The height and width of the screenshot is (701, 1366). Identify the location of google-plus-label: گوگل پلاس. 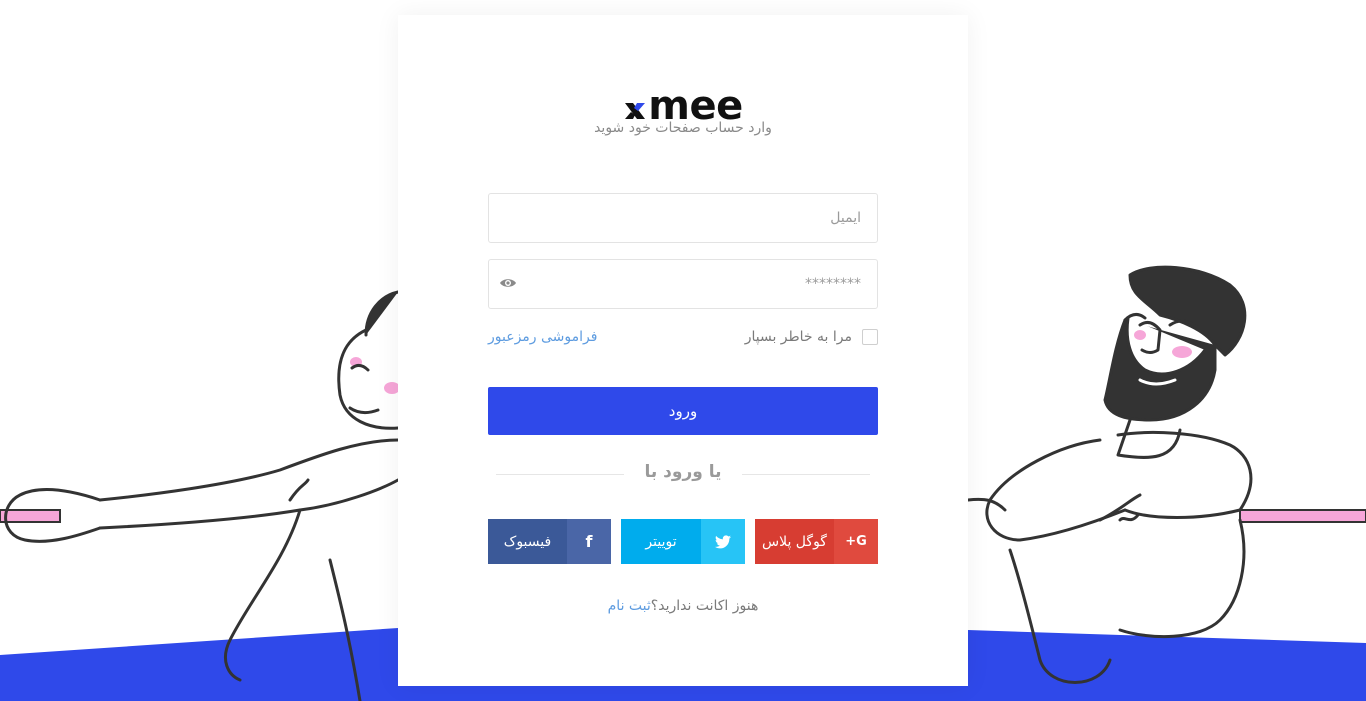
(794, 541).